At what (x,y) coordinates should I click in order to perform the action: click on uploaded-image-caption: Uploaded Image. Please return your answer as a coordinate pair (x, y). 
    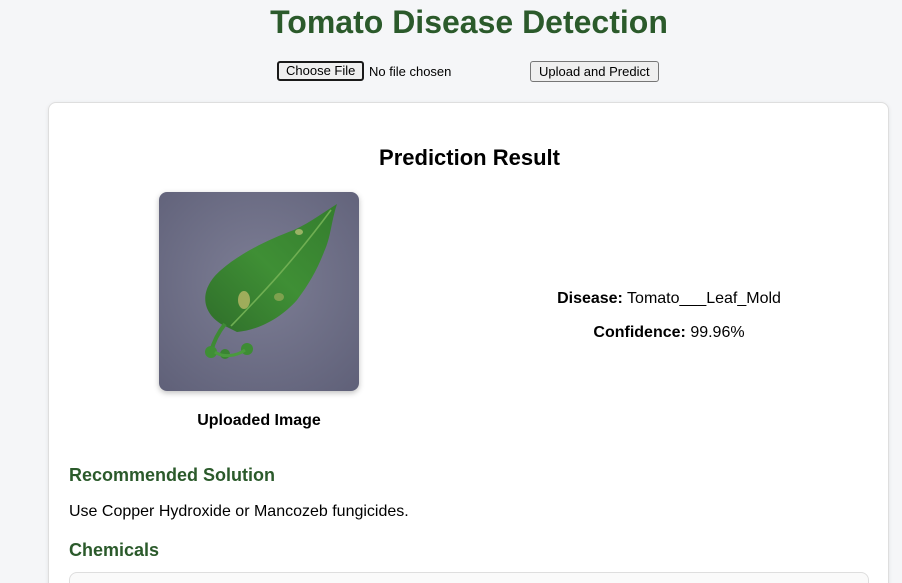
    Looking at the image, I should click on (259, 420).